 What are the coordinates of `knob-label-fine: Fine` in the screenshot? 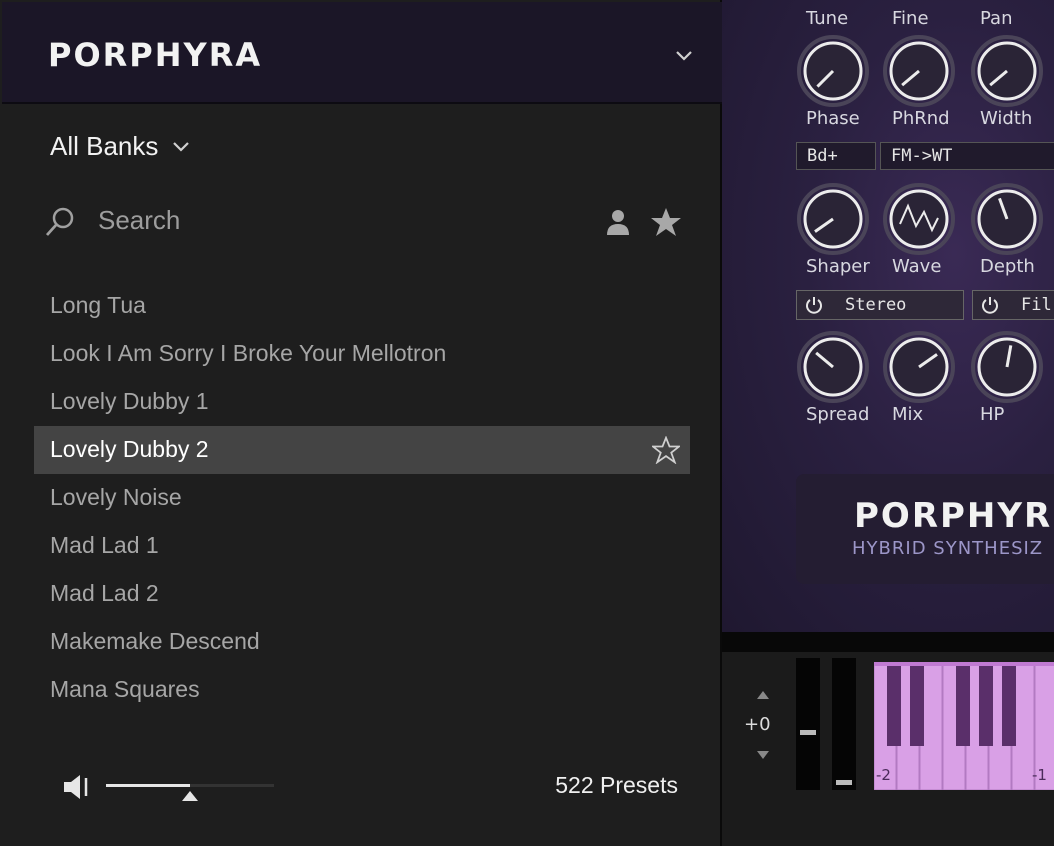 It's located at (910, 18).